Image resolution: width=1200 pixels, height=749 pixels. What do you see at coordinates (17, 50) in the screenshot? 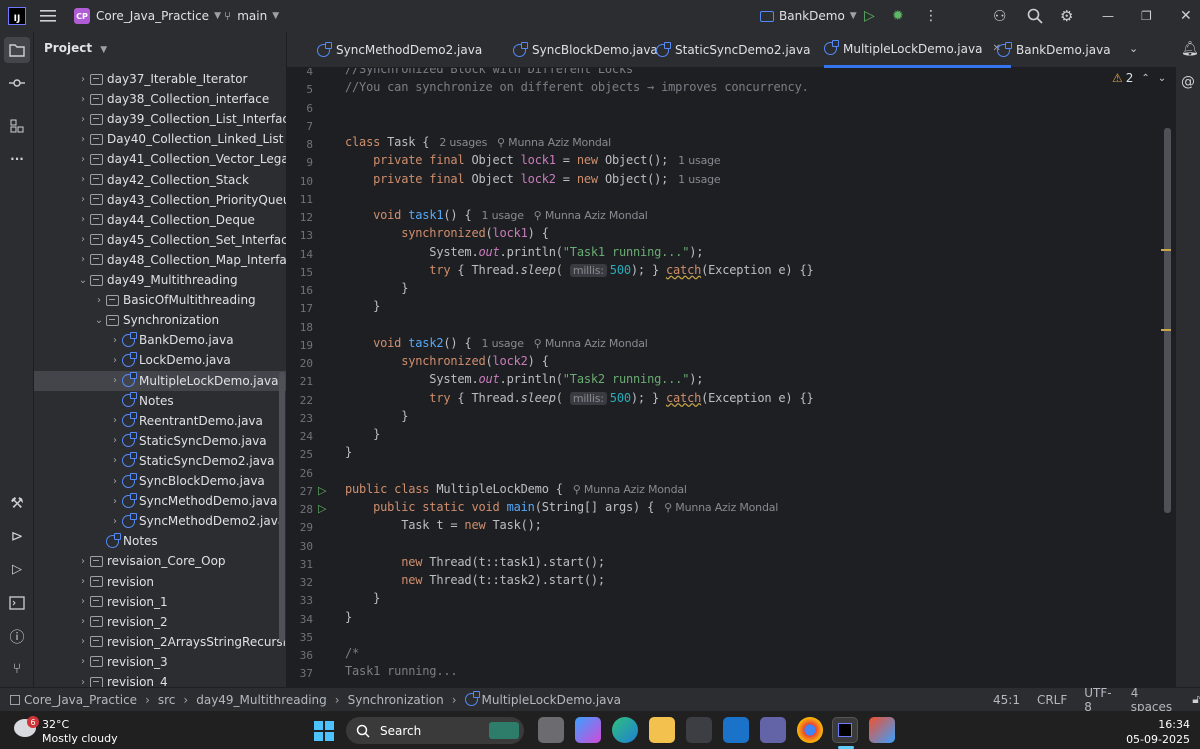
I see `project-tool-folder-icon` at bounding box center [17, 50].